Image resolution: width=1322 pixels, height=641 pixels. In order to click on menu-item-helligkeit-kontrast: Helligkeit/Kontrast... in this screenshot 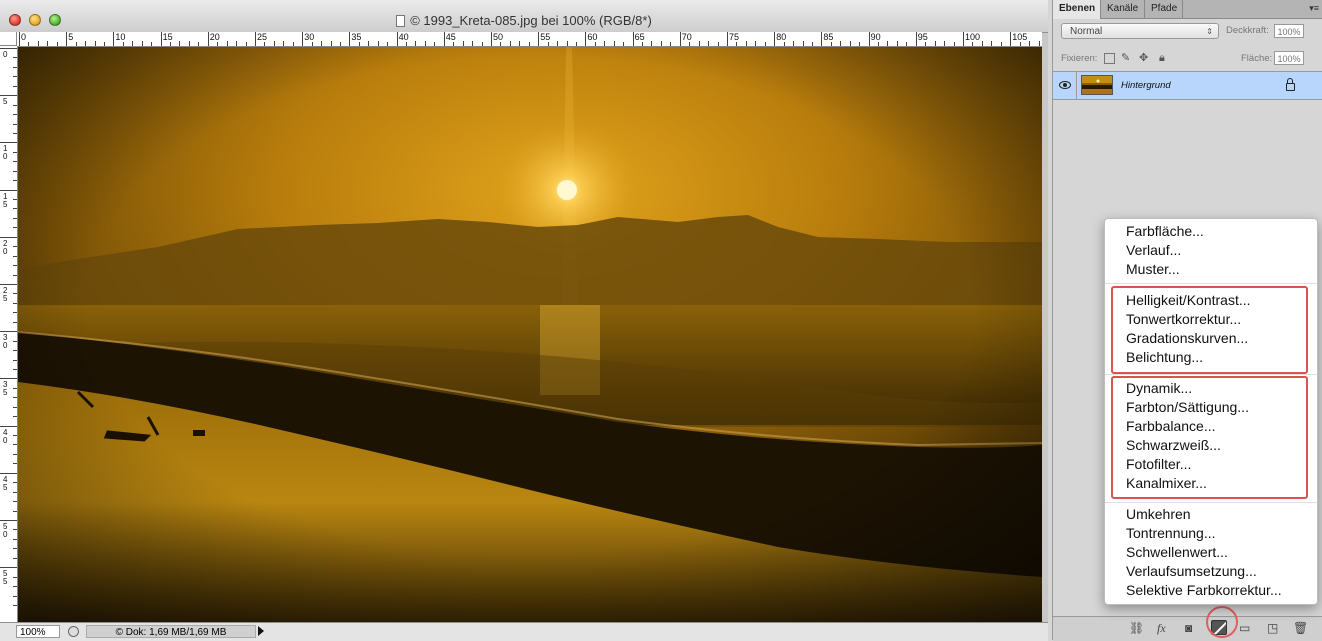, I will do `click(1188, 300)`.